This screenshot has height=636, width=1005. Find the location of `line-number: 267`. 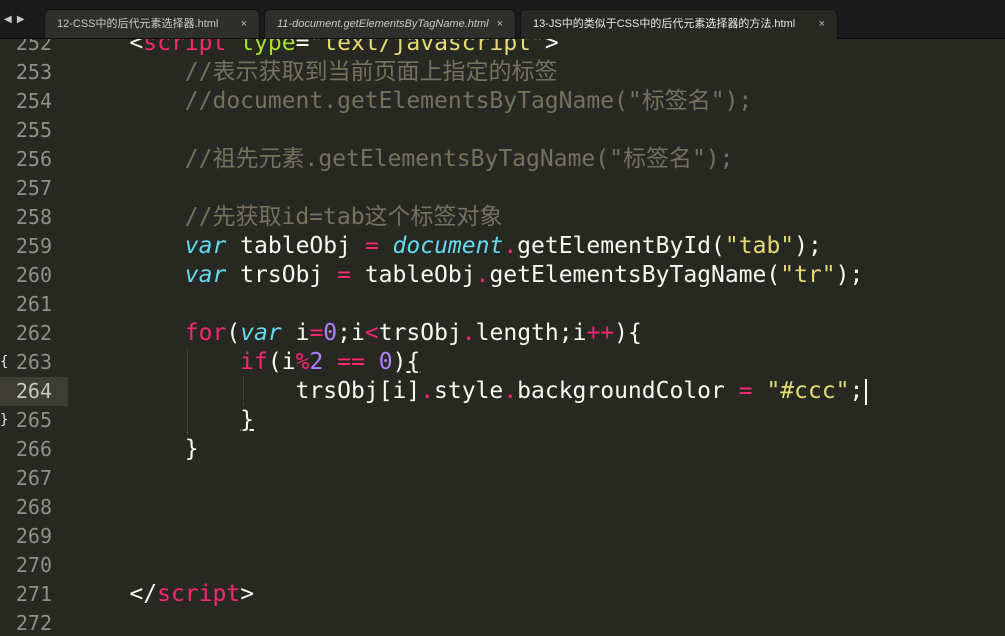

line-number: 267 is located at coordinates (33, 478).